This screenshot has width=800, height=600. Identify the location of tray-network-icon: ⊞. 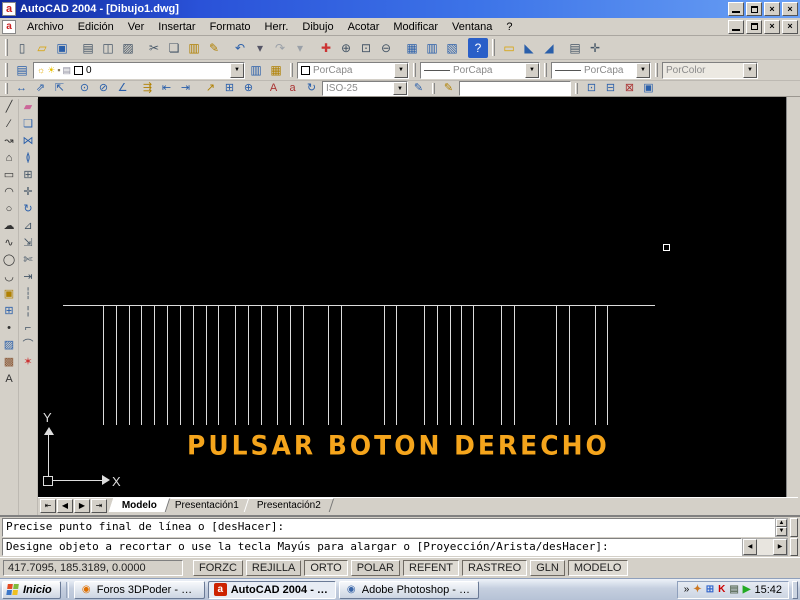
(710, 589).